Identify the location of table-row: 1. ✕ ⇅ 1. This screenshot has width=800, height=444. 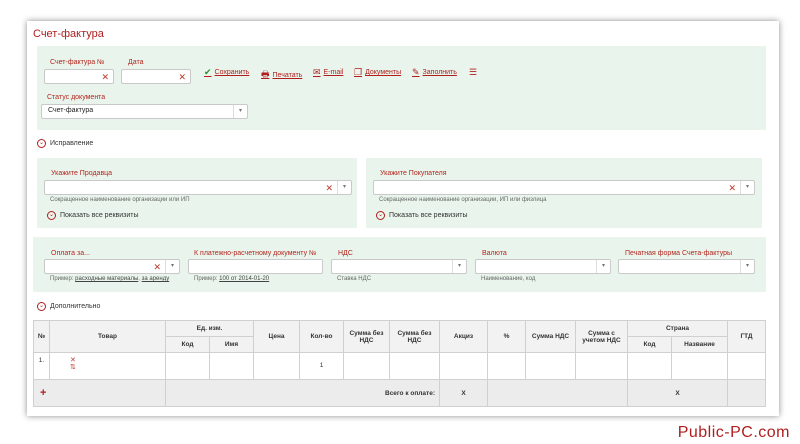
(399, 366).